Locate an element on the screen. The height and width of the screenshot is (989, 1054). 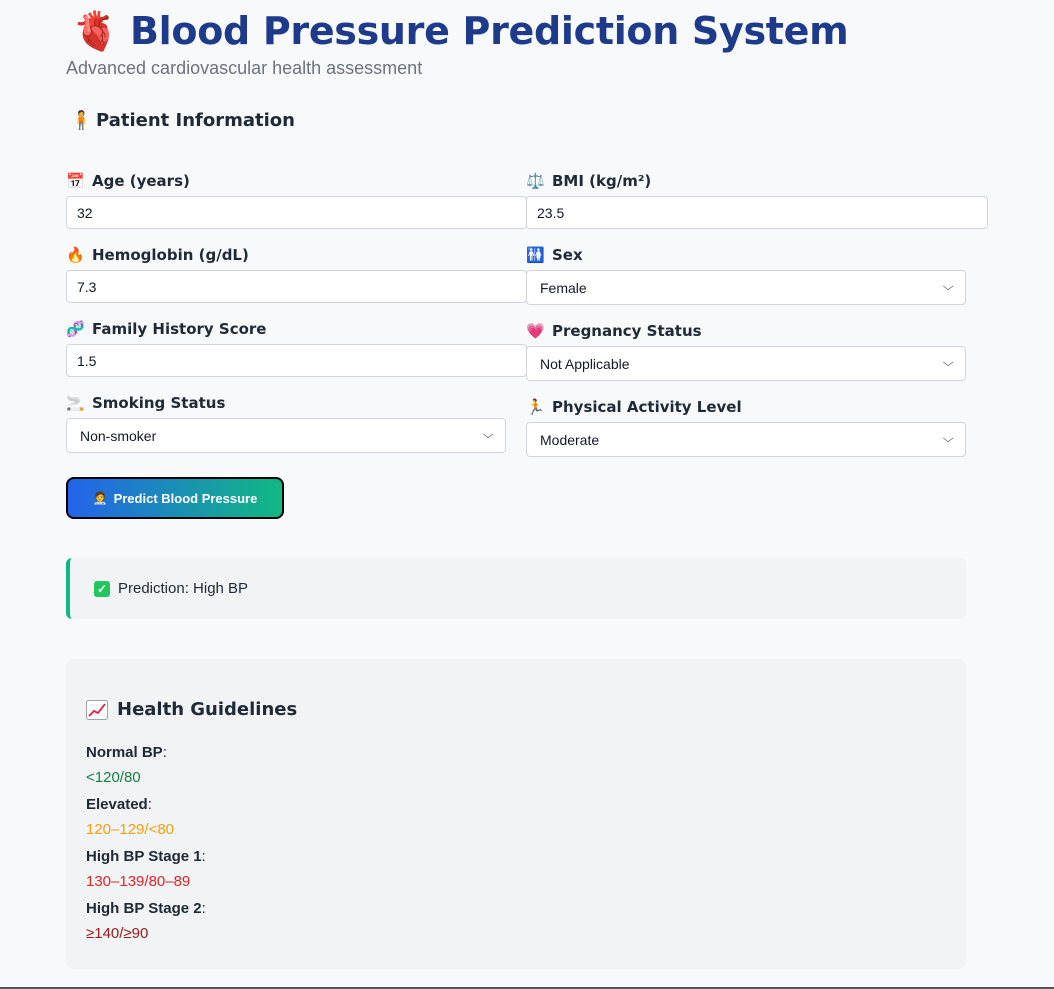
running-person-icon: 🏃 is located at coordinates (535, 407).